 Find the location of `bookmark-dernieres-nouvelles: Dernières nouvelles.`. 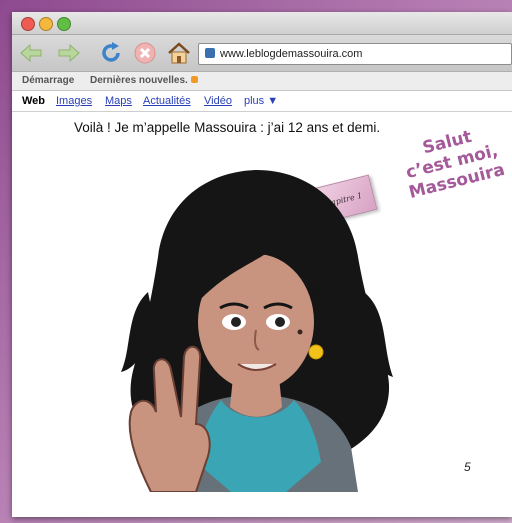

bookmark-dernieres-nouvelles: Dernières nouvelles. is located at coordinates (144, 81).